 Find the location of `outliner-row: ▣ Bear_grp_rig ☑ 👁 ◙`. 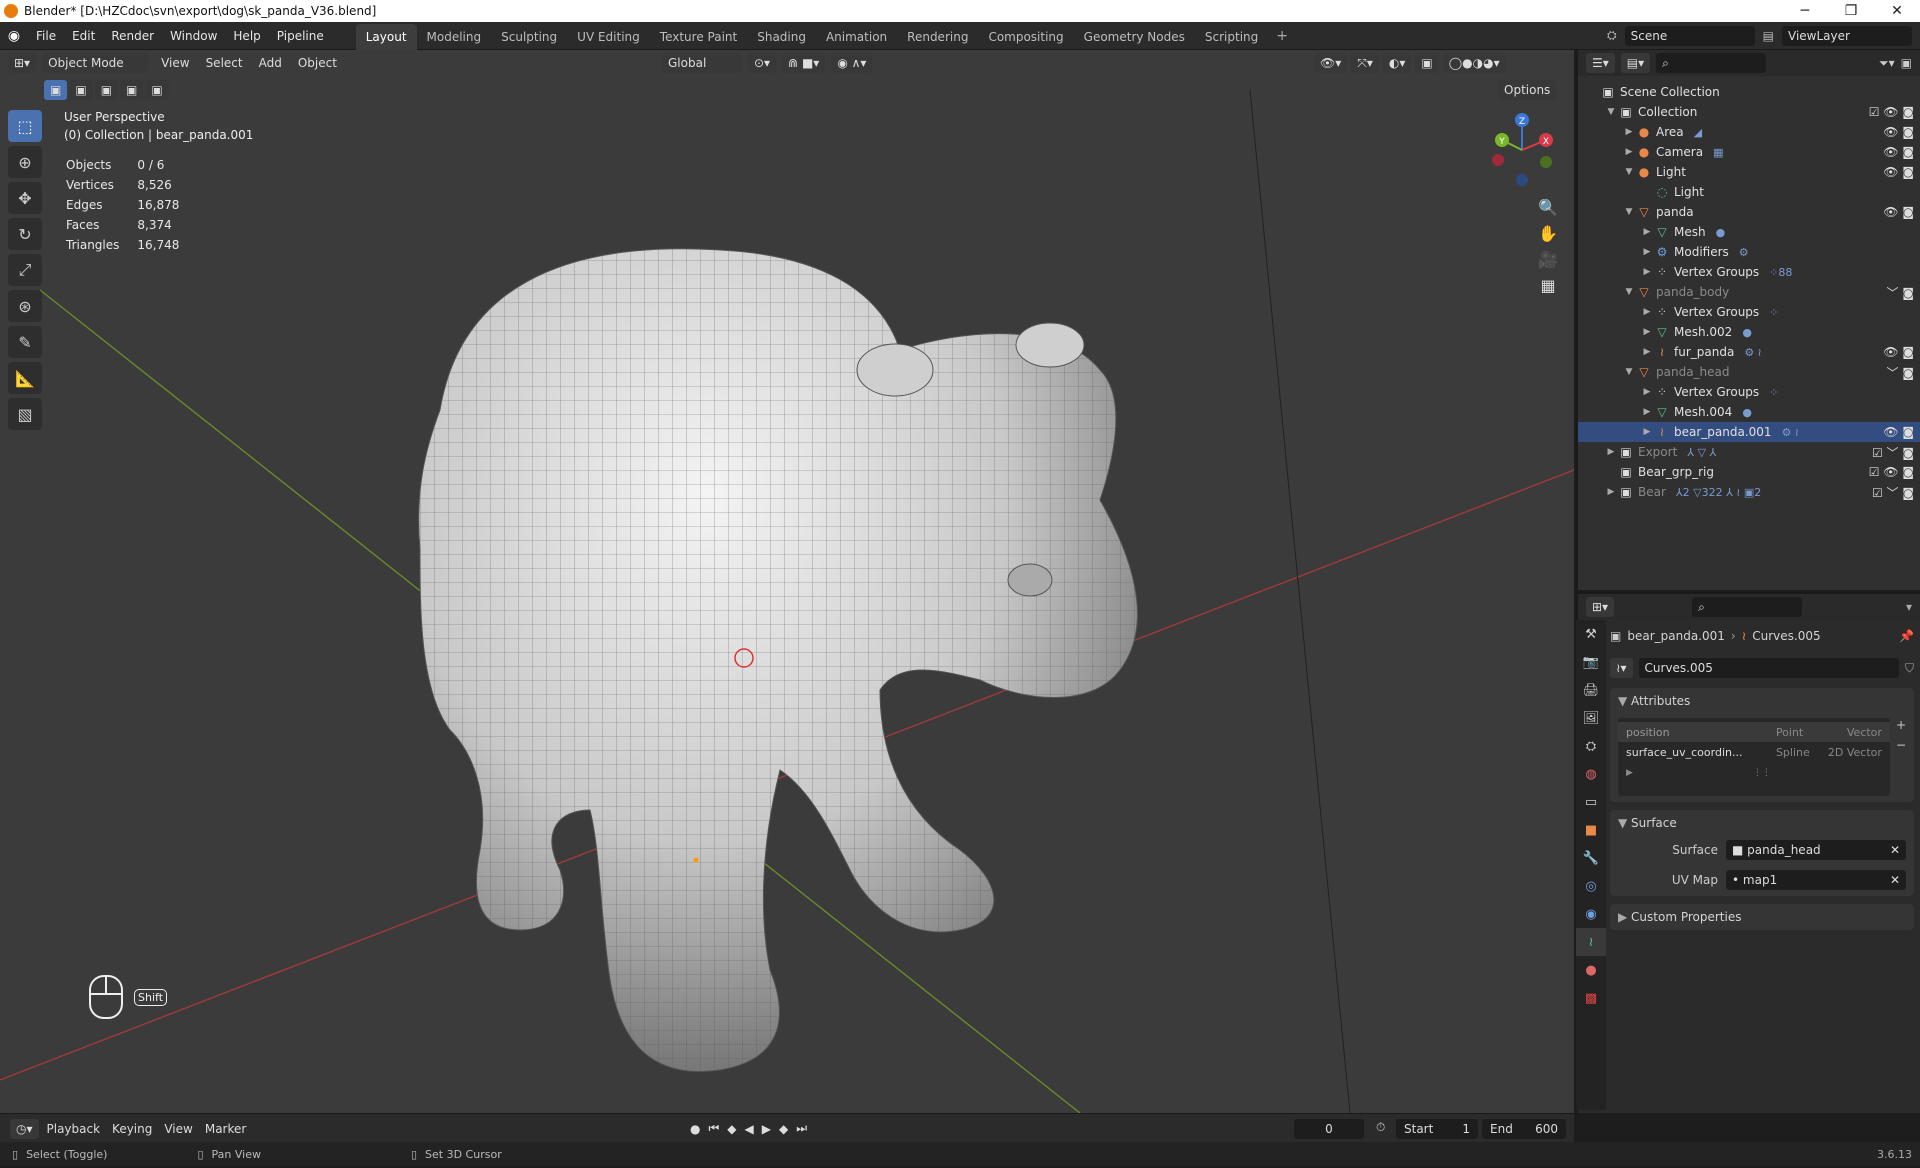

outliner-row: ▣ Bear_grp_rig ☑ 👁 ◙ is located at coordinates (1749, 472).